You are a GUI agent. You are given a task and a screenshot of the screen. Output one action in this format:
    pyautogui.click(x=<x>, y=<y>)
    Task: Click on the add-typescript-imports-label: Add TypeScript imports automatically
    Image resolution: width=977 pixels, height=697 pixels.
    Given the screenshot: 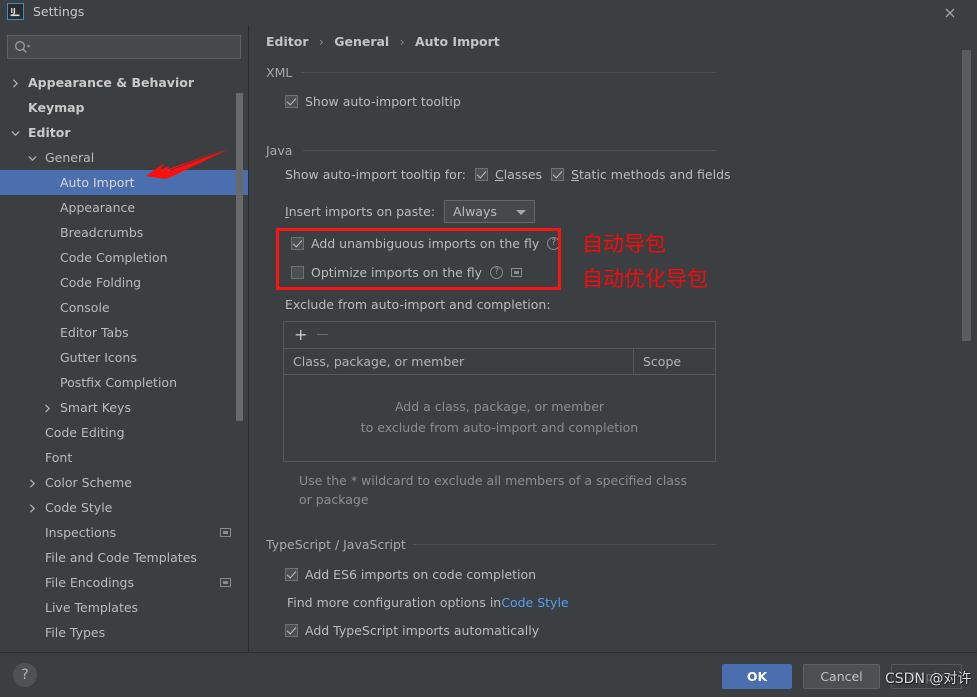 What is the action you would take?
    pyautogui.click(x=422, y=630)
    